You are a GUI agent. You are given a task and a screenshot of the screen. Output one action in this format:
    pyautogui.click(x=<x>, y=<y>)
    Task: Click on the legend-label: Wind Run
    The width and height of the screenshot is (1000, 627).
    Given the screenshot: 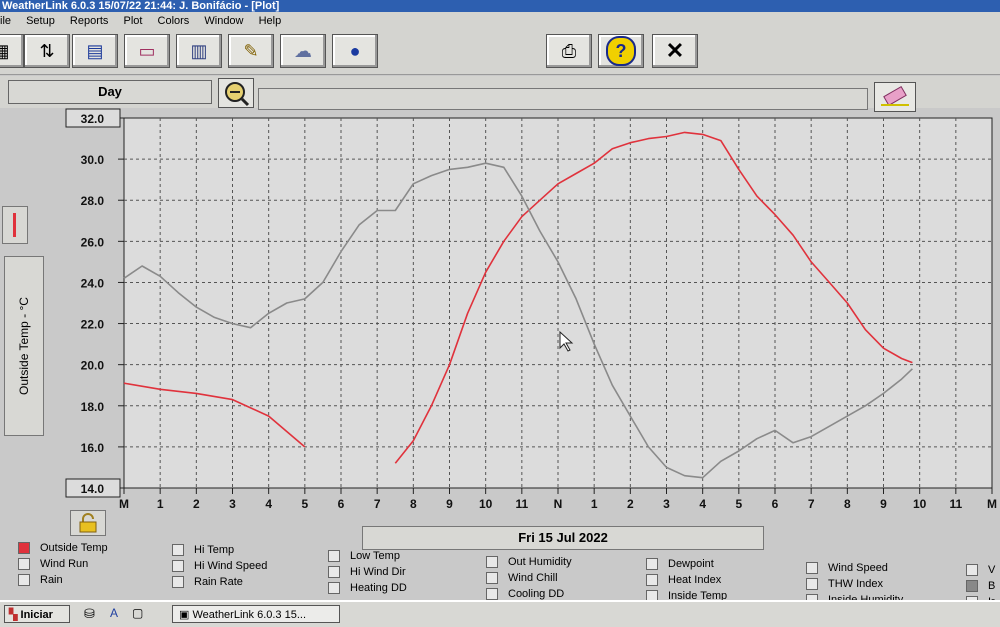 What is the action you would take?
    pyautogui.click(x=64, y=564)
    